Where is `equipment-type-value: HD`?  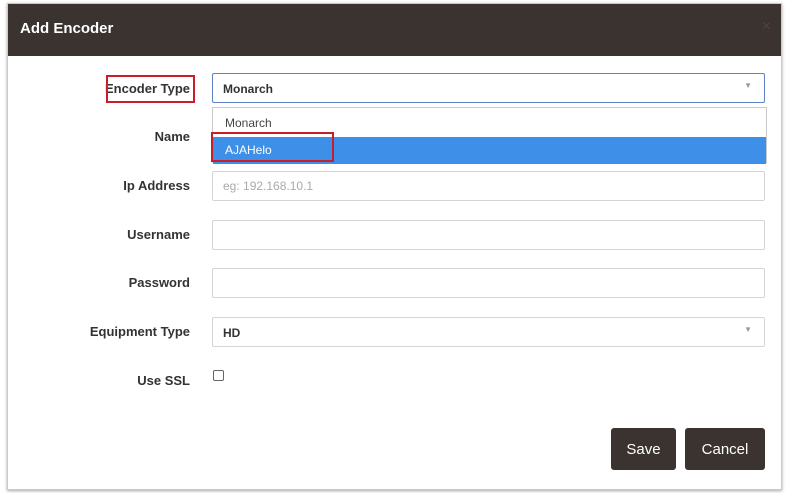 equipment-type-value: HD is located at coordinates (232, 333).